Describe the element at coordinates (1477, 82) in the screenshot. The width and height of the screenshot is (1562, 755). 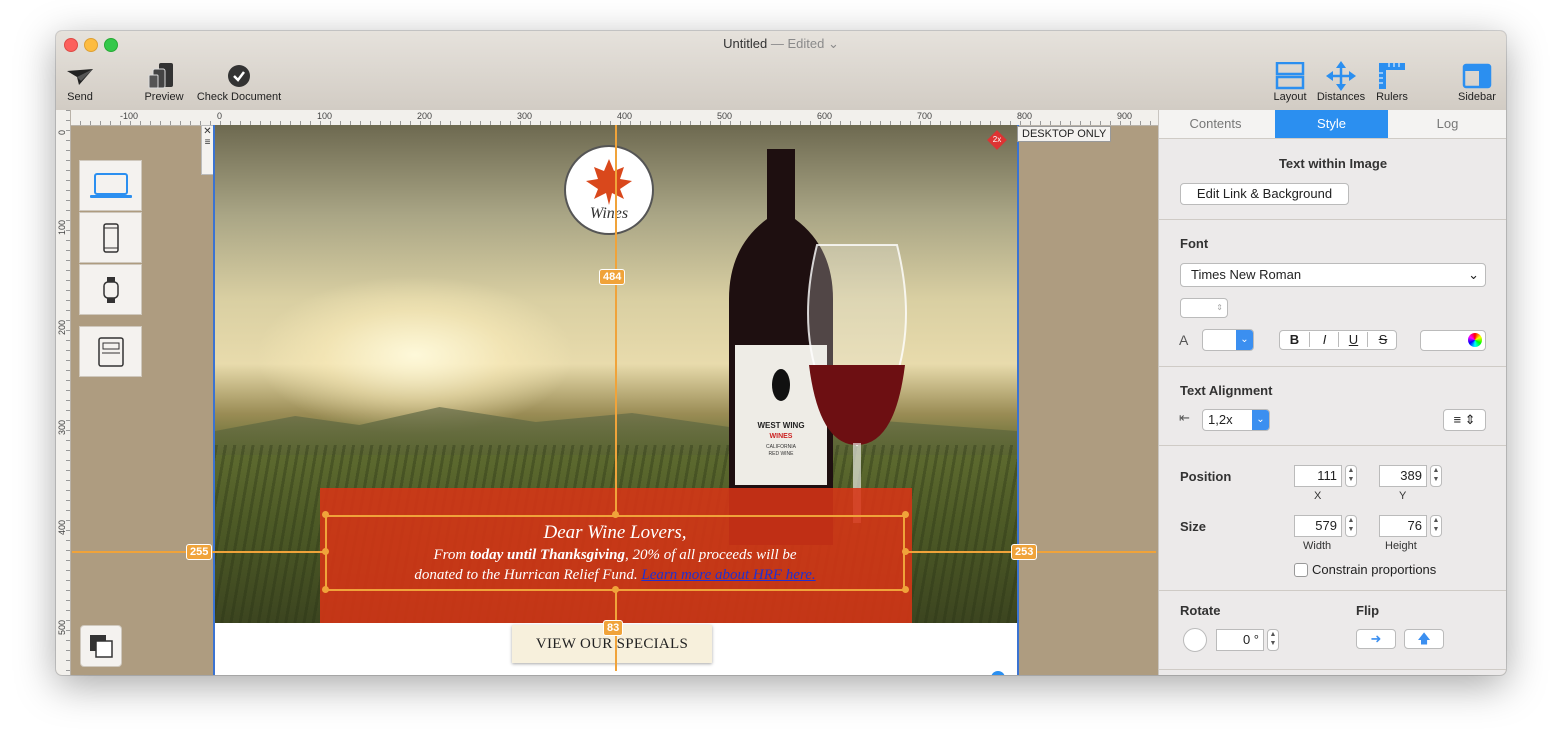
I see `sidebar-button: Sidebar` at that location.